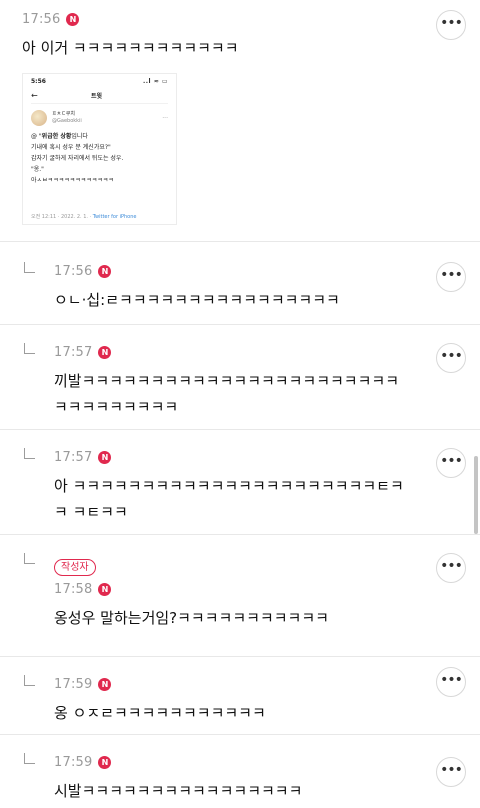 This screenshot has width=480, height=808. What do you see at coordinates (77, 158) in the screenshot?
I see `tweet-line-3: 갑자기 굴하게 자리에서 뒤도는 성우.` at bounding box center [77, 158].